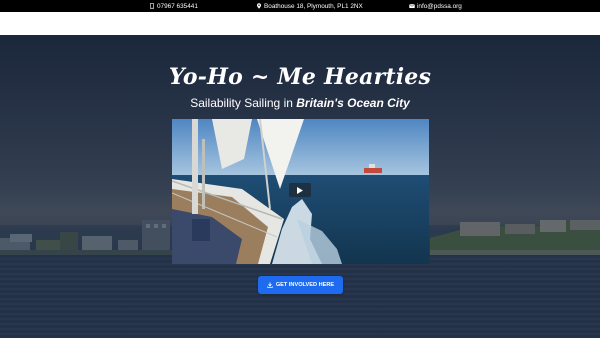  I want to click on address-text: Boathouse 18, Plymouth, PL1 2NX, so click(313, 6).